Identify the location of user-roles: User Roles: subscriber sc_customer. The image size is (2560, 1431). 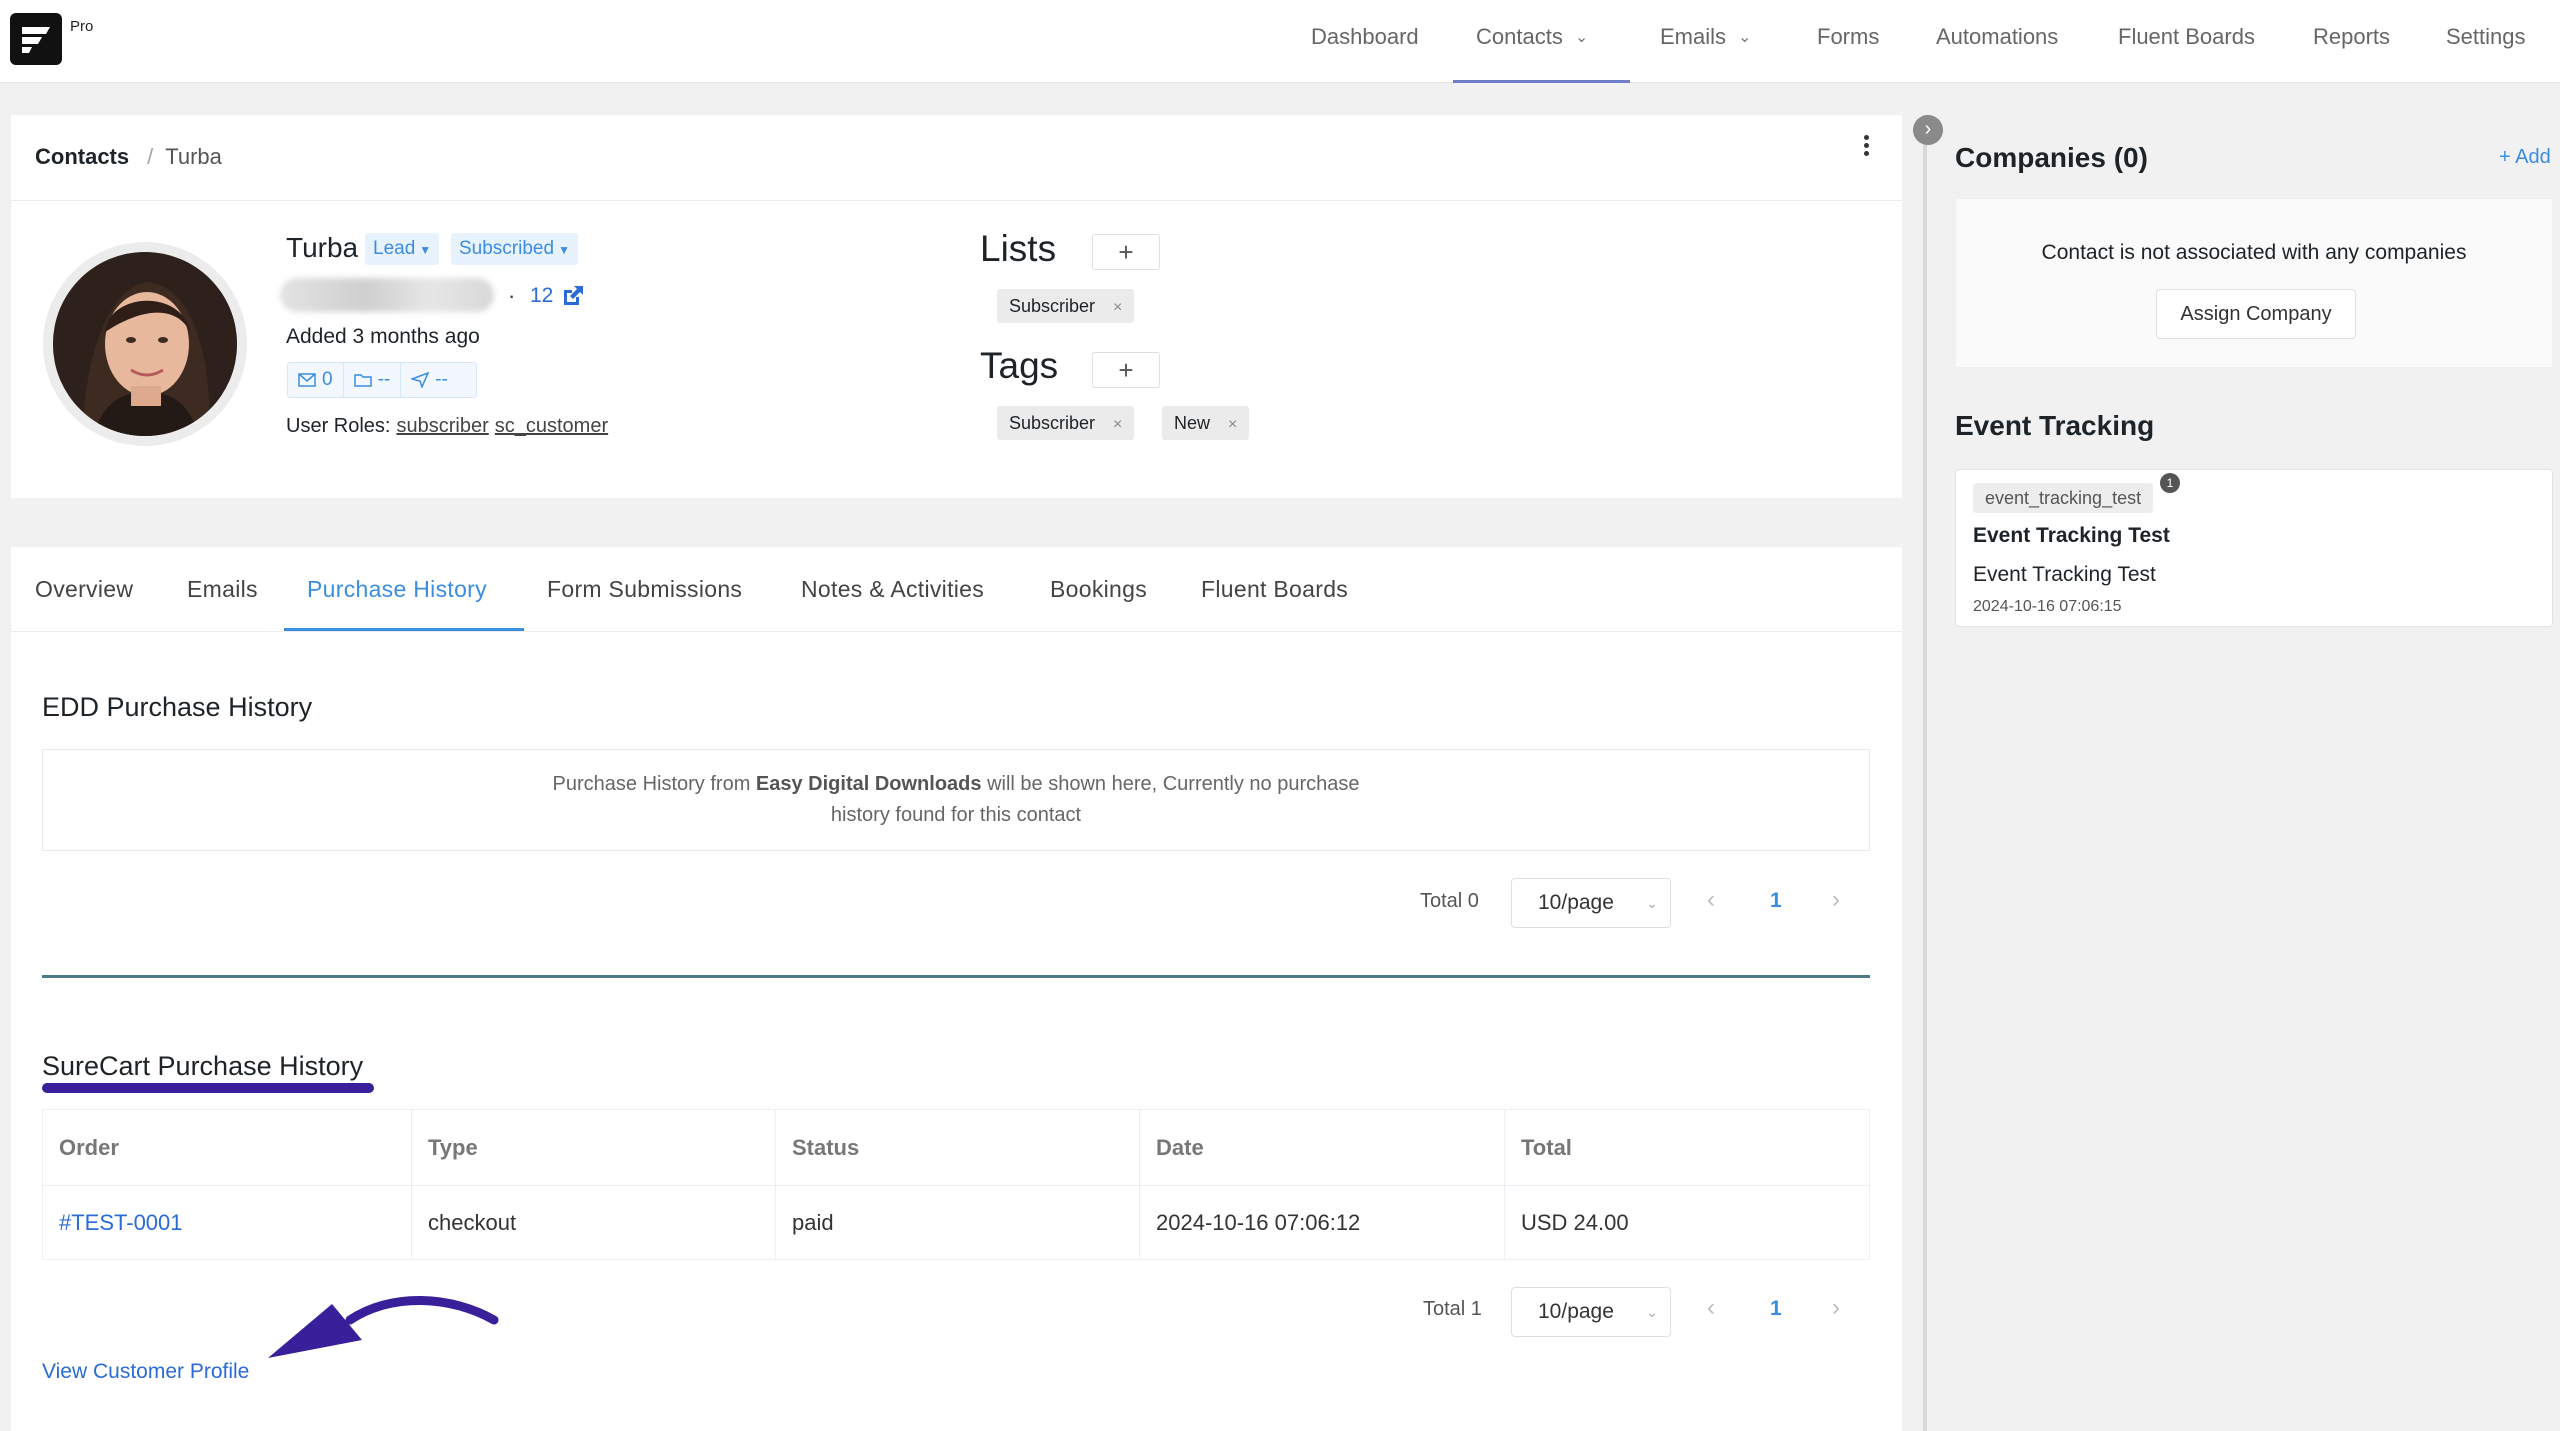
(447, 426).